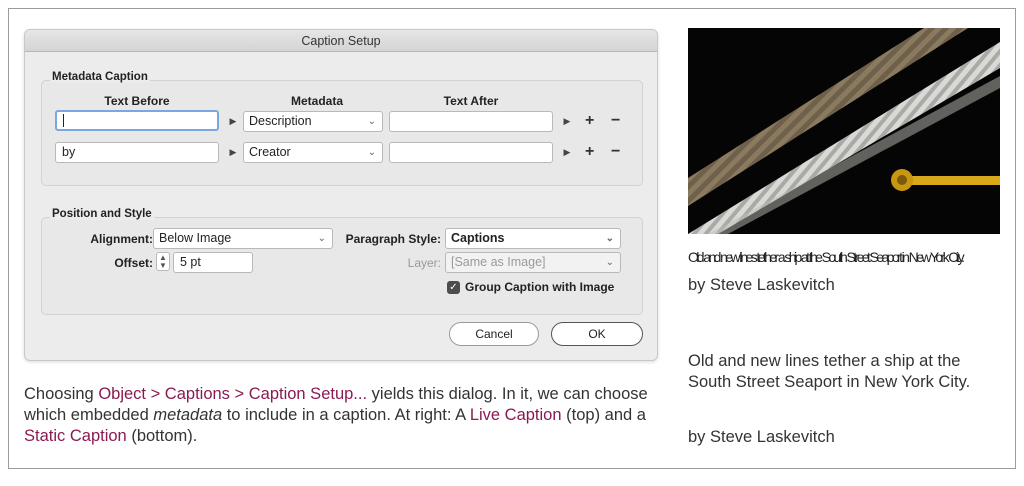 The width and height of the screenshot is (1024, 486). I want to click on metadata-select-2-value: Creator, so click(270, 152).